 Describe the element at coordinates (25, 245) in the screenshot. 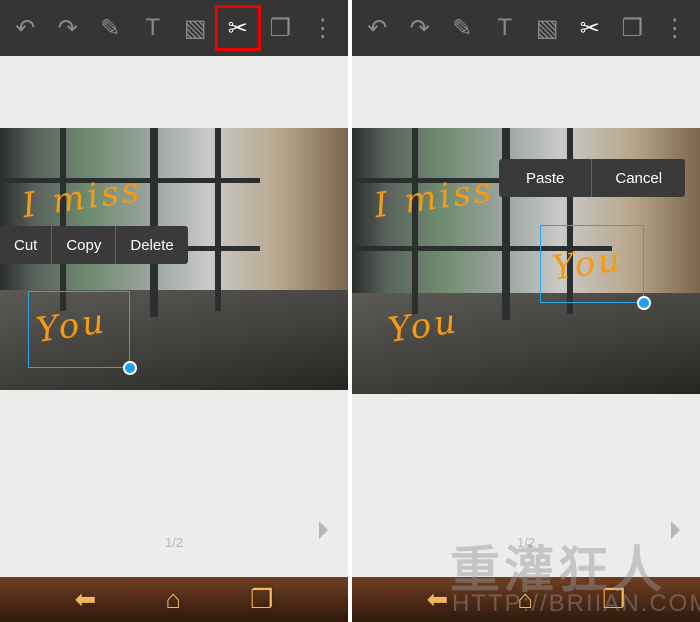

I see `cut-button: Cut` at that location.